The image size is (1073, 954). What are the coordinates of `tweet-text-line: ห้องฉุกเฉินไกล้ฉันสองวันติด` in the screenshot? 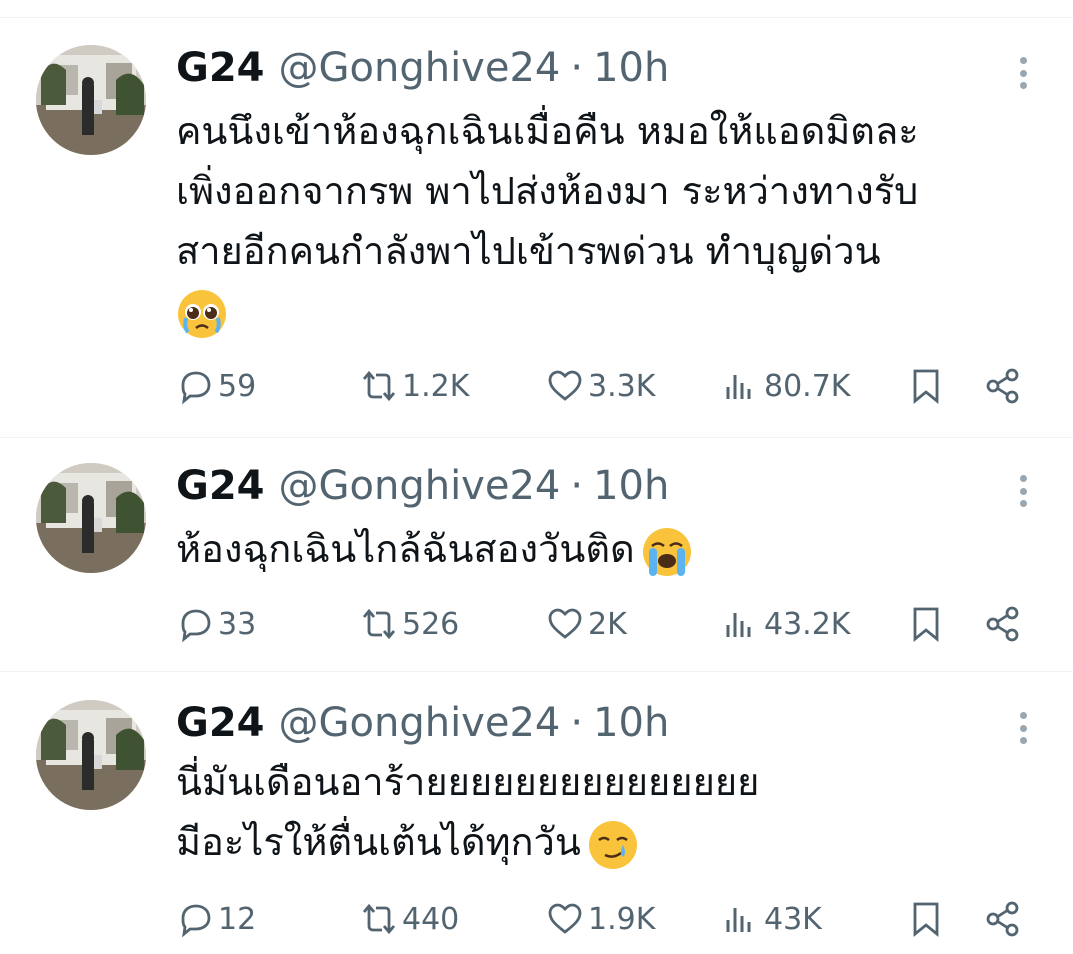 It's located at (611, 549).